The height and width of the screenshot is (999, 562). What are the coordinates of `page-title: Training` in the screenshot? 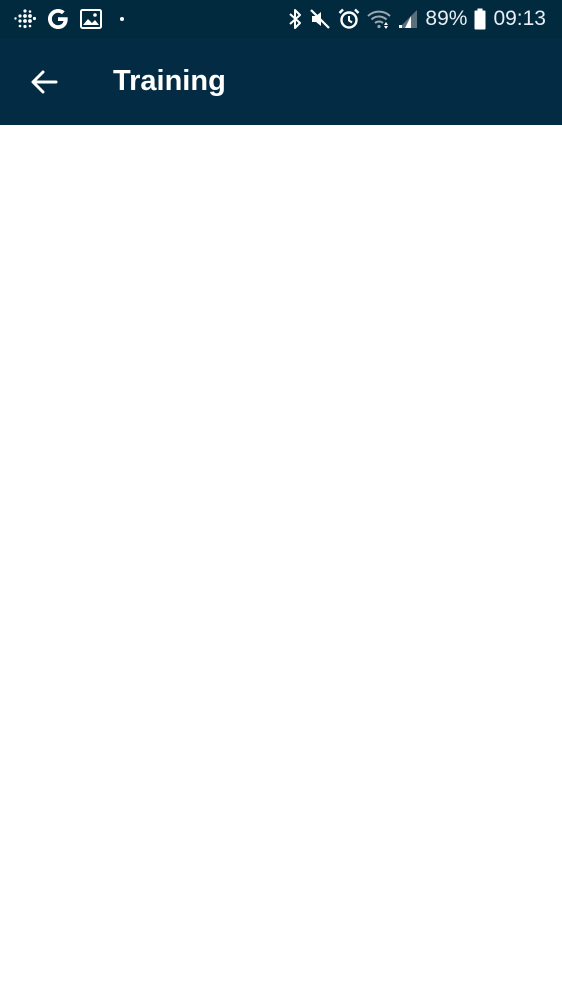 It's located at (169, 81).